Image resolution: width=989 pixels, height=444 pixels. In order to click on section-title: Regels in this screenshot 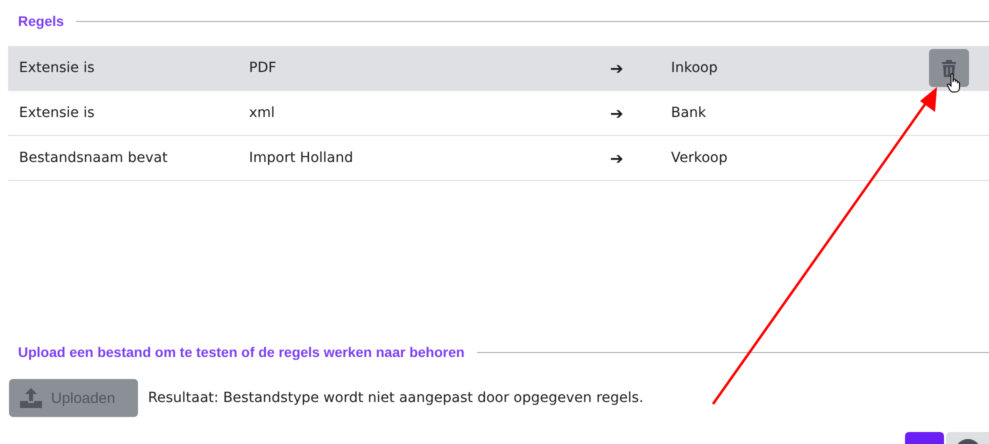, I will do `click(41, 21)`.